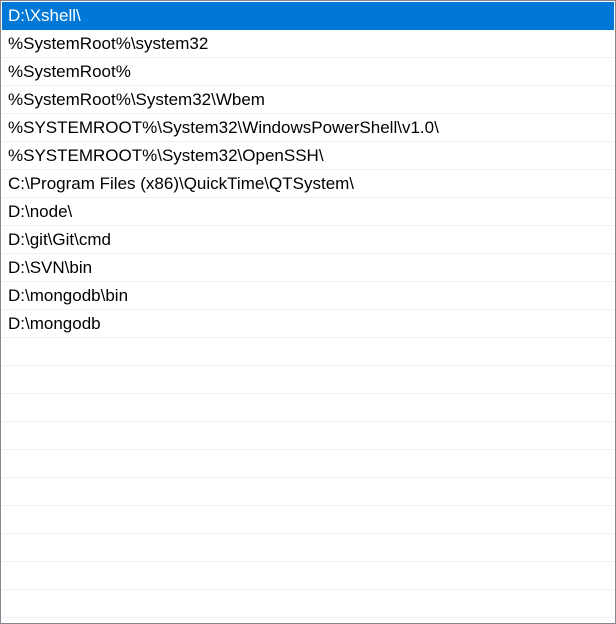  I want to click on list-item: %SystemRoot%, so click(308, 72).